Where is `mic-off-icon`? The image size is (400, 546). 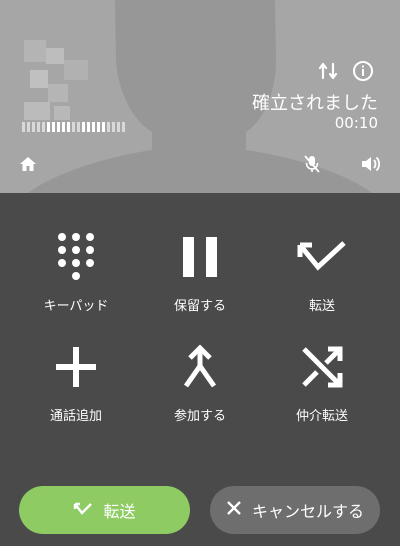 mic-off-icon is located at coordinates (312, 166).